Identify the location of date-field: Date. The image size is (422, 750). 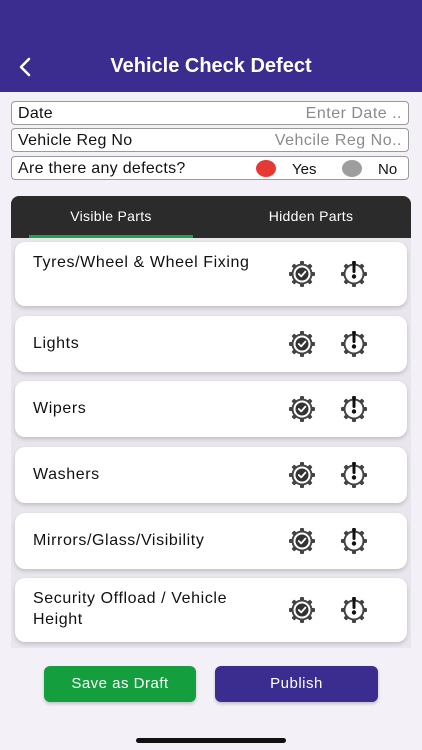
(210, 113).